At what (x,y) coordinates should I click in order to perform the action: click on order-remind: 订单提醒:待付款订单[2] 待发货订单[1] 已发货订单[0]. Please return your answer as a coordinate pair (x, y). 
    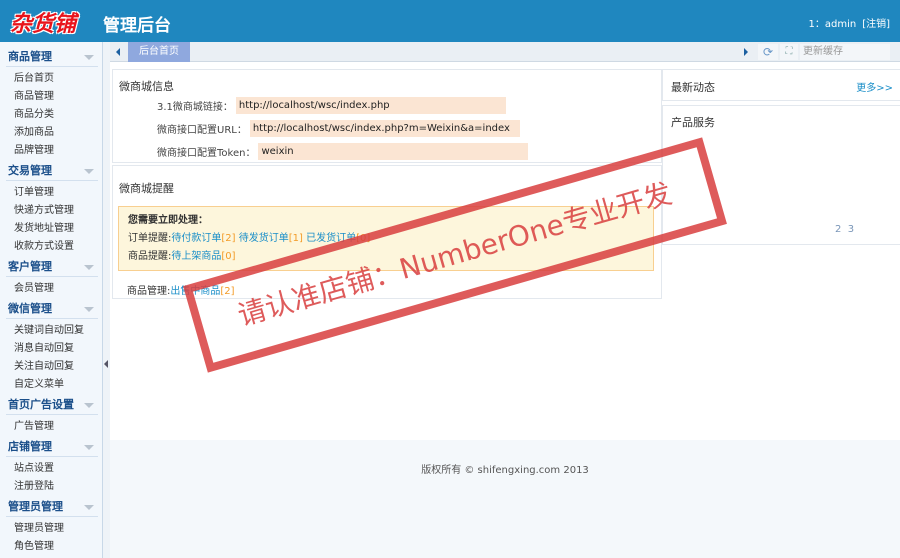
    Looking at the image, I should click on (386, 239).